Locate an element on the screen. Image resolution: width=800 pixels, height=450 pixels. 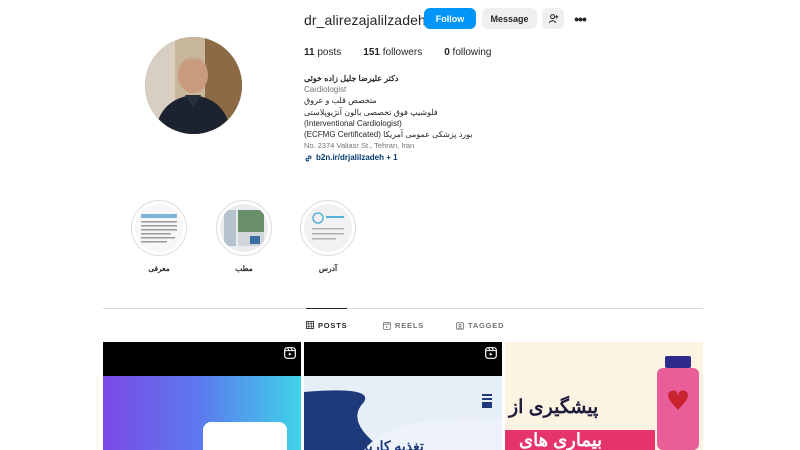
bio-line: متخصص قلب و عروق is located at coordinates (340, 101).